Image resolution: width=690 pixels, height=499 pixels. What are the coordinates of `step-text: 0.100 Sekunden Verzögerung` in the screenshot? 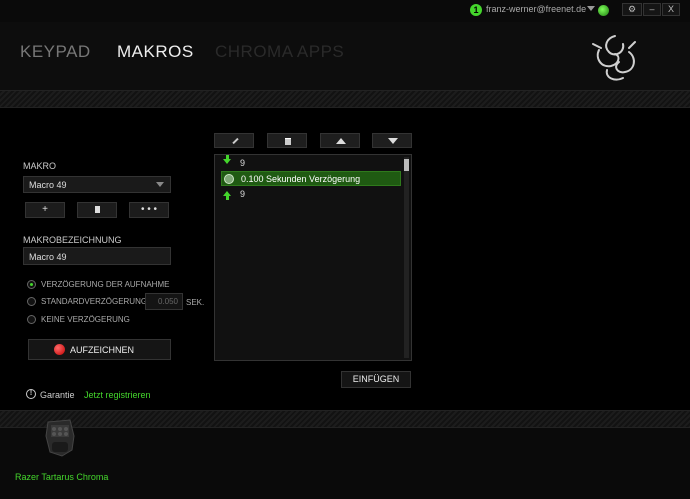 It's located at (301, 179).